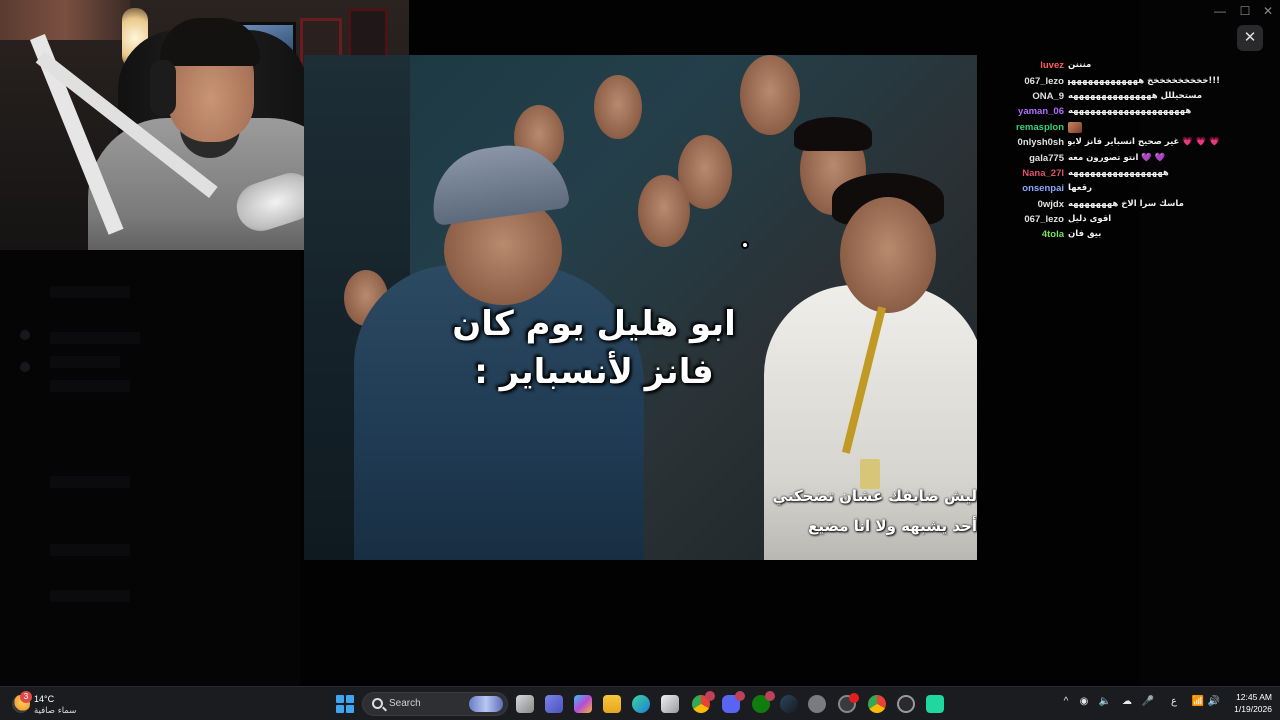  I want to click on chat-text: بيق فان, so click(1085, 234).